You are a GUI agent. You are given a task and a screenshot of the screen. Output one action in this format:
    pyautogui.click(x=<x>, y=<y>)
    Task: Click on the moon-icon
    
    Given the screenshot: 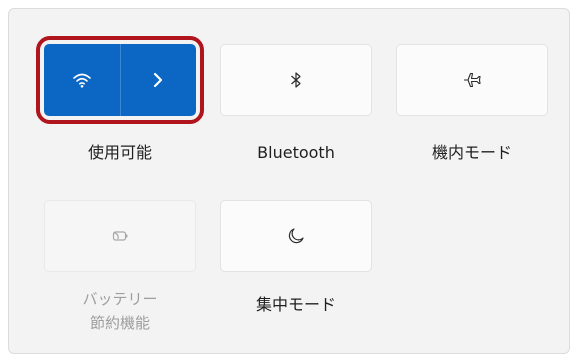 What is the action you would take?
    pyautogui.click(x=296, y=236)
    